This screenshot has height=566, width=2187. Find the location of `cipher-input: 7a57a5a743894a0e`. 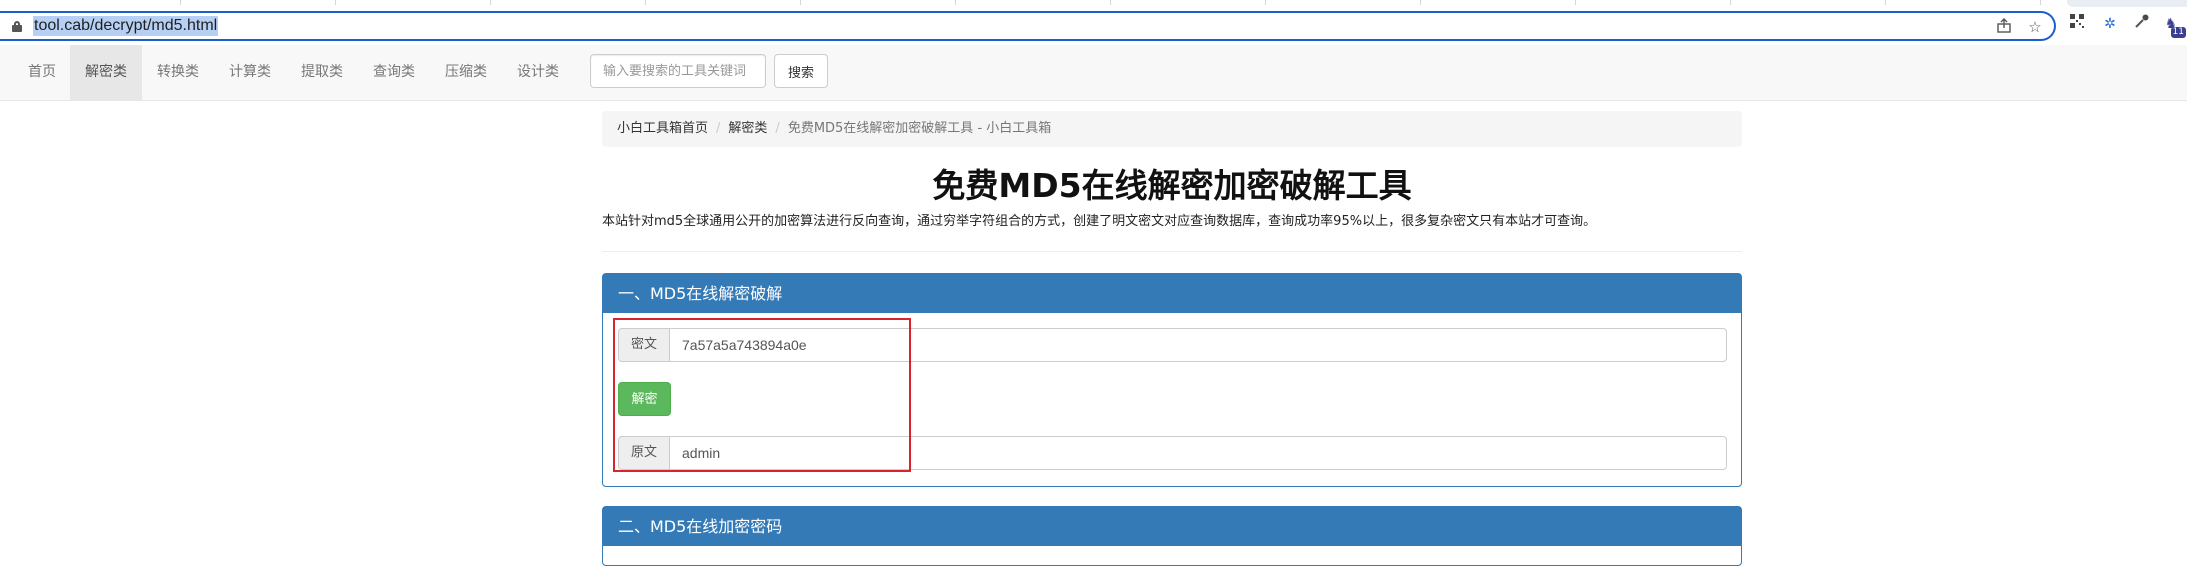

cipher-input: 7a57a5a743894a0e is located at coordinates (1198, 345).